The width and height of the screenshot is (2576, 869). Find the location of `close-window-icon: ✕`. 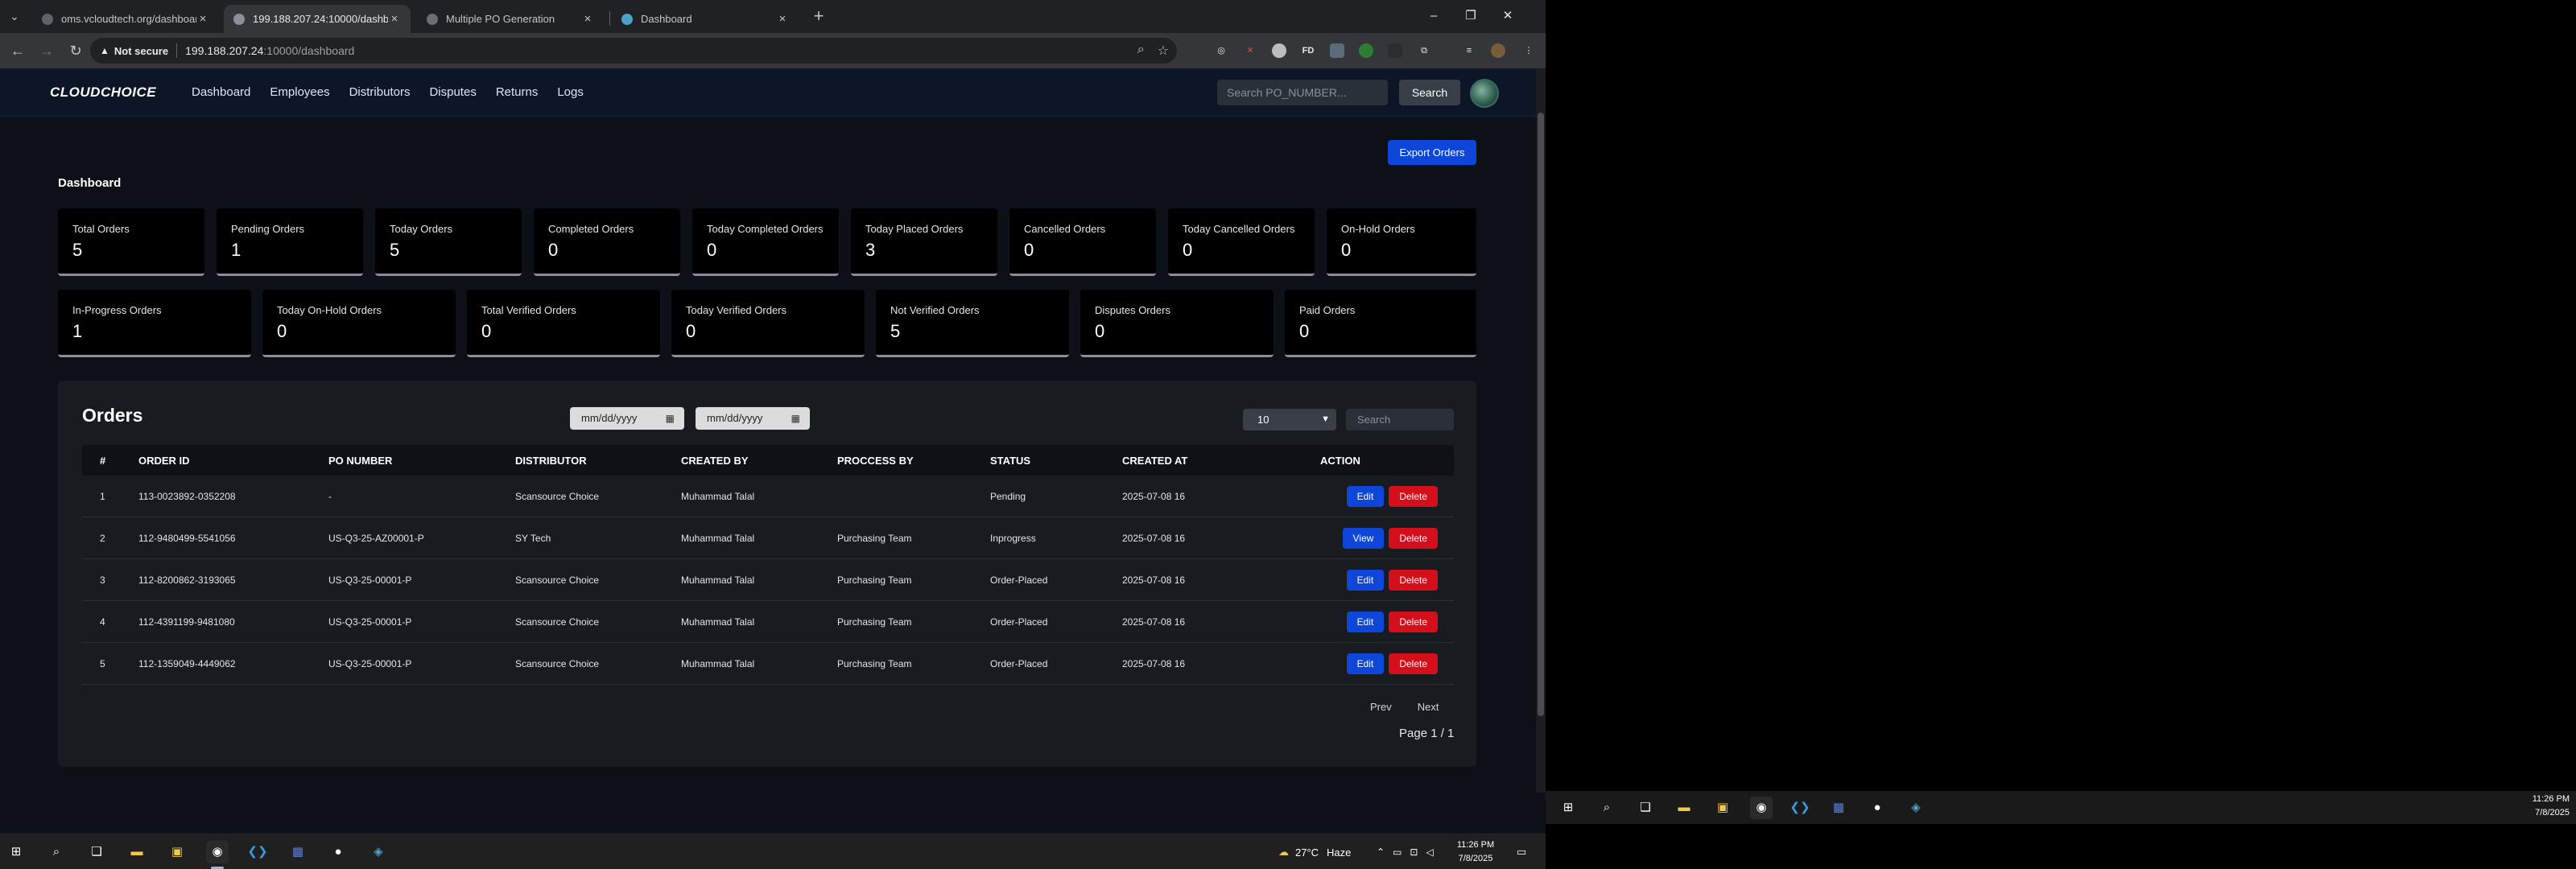

close-window-icon: ✕ is located at coordinates (1507, 16).